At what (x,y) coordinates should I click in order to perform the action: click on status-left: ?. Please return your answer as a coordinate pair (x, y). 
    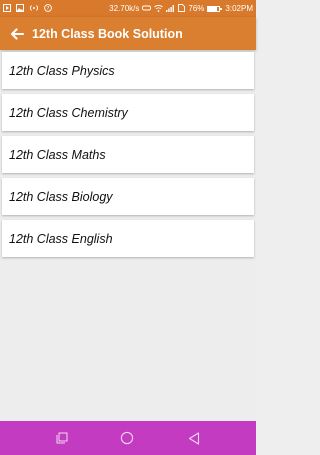
    Looking at the image, I should click on (27, 8).